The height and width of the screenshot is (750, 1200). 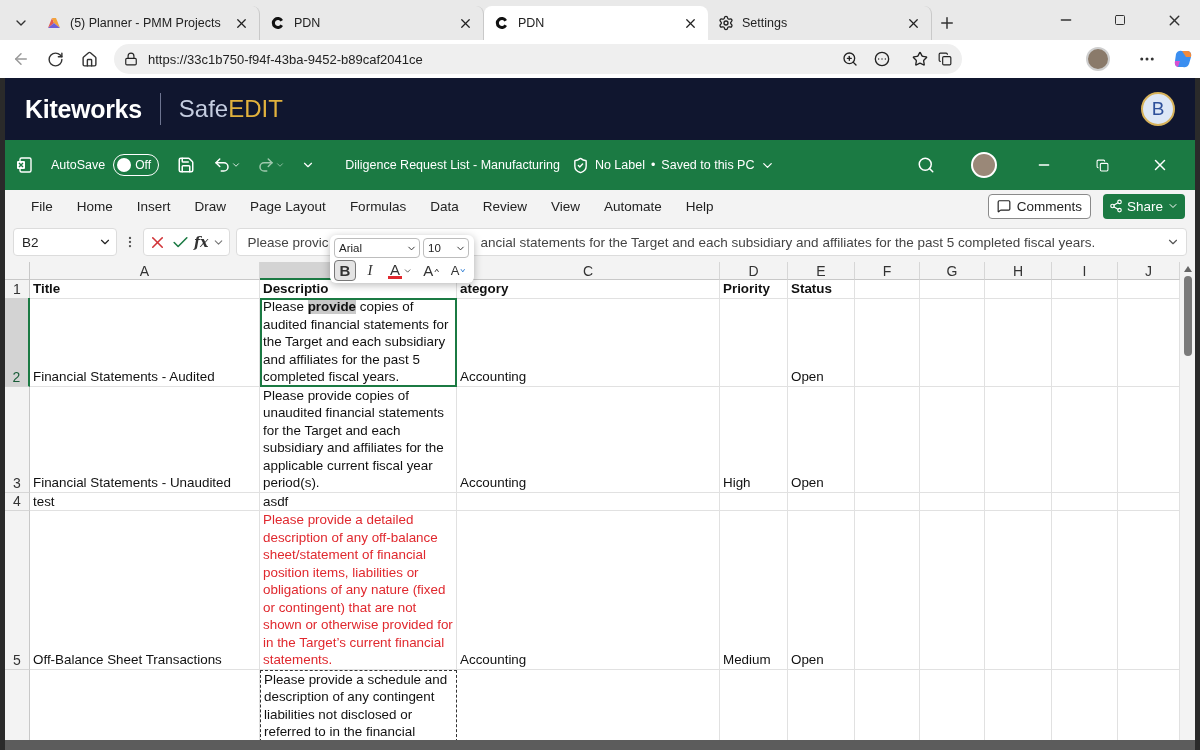 I want to click on table-cell: Financial Statements - Audited, so click(x=145, y=342).